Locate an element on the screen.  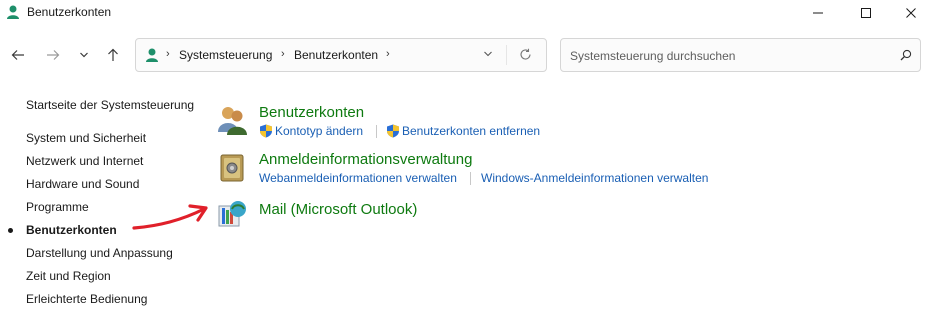
credential-manager-icon is located at coordinates (232, 168).